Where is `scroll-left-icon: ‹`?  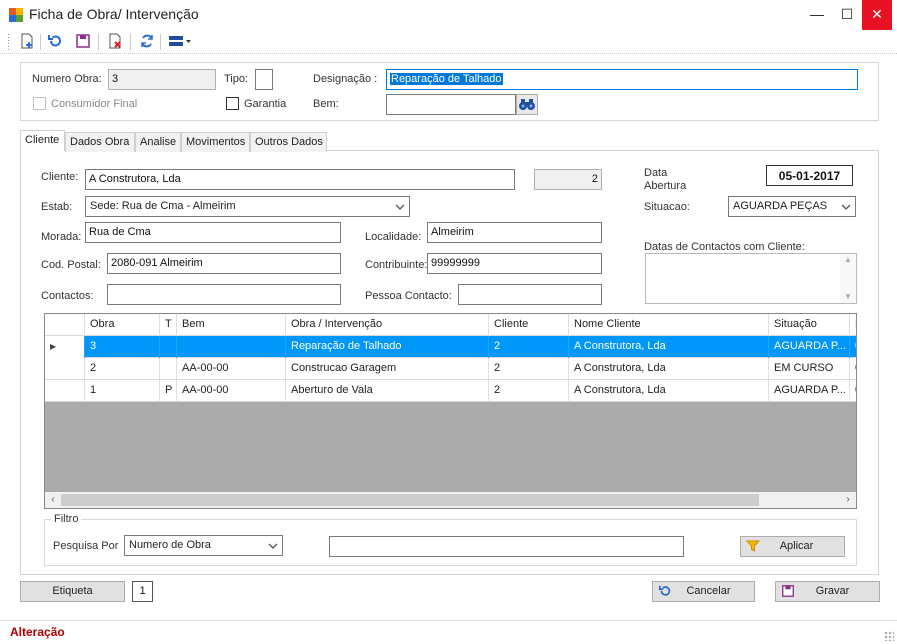
scroll-left-icon: ‹ is located at coordinates (53, 500).